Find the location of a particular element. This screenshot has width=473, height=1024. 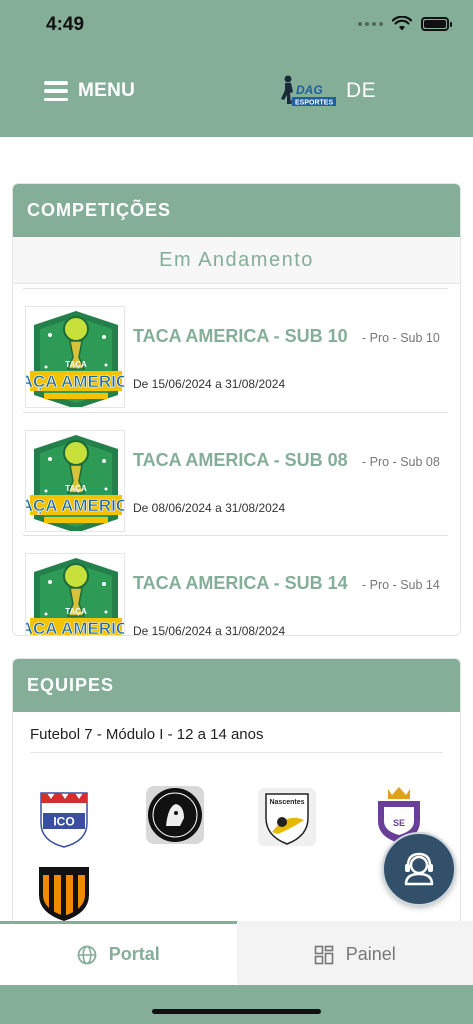

svg-text: Nascentes is located at coordinates (286, 802).